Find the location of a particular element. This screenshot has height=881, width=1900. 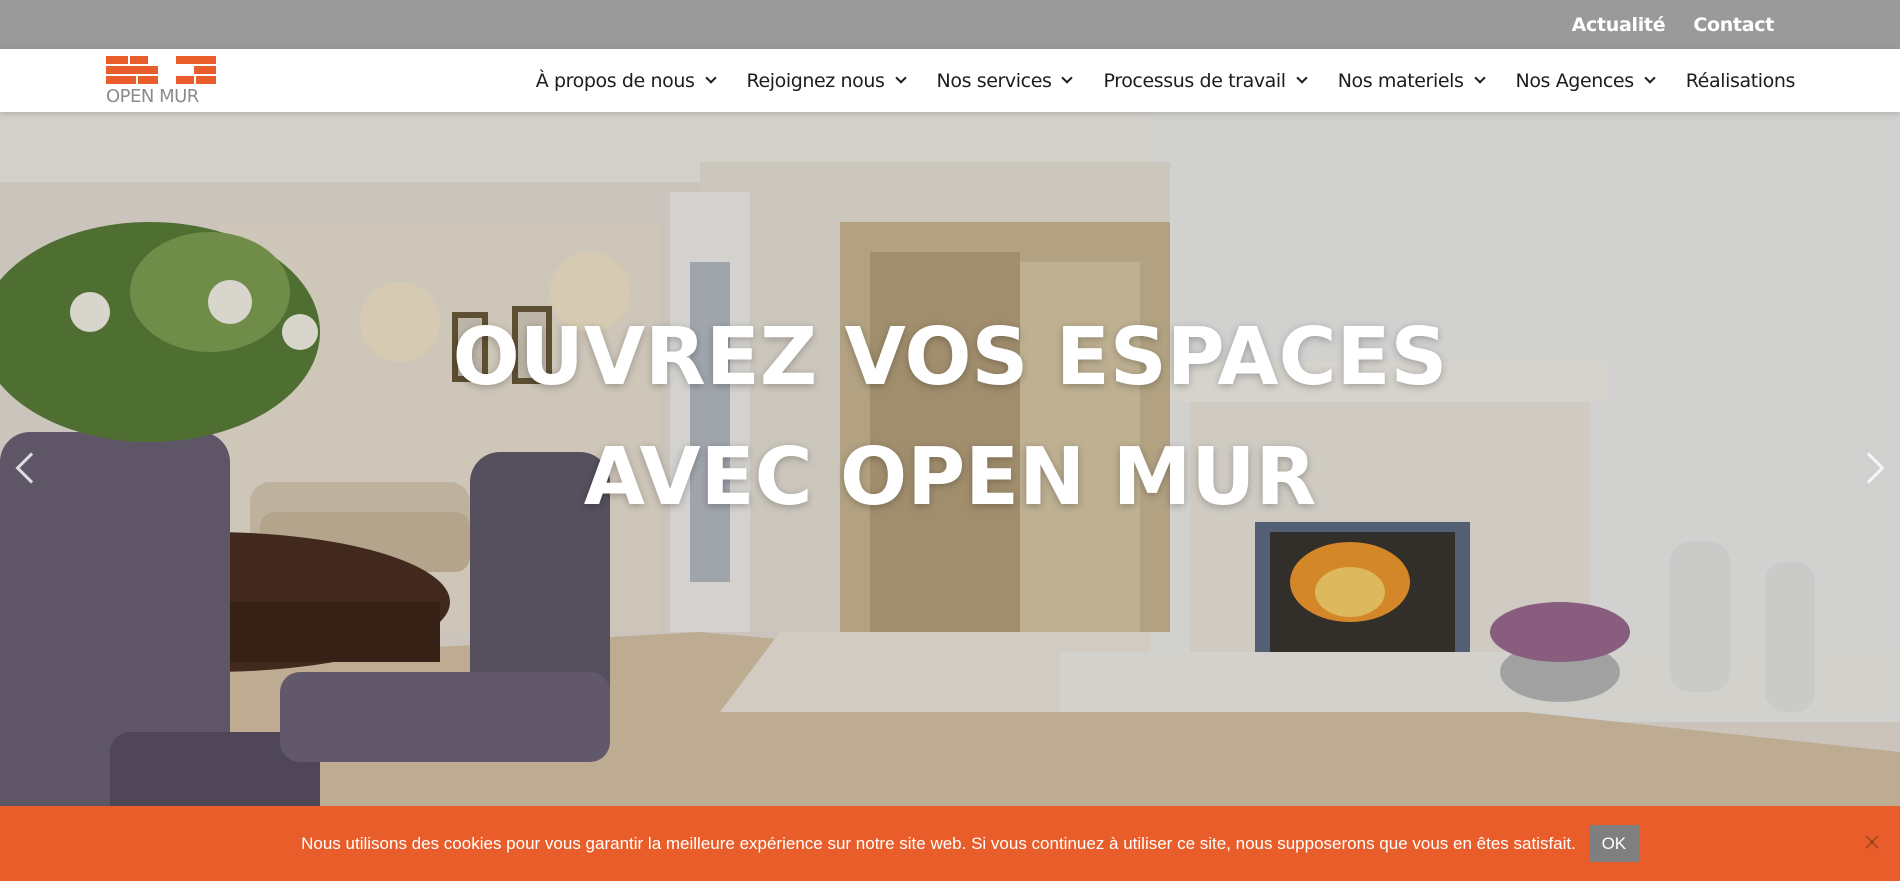

logo-bricks-icon is located at coordinates (161, 71).